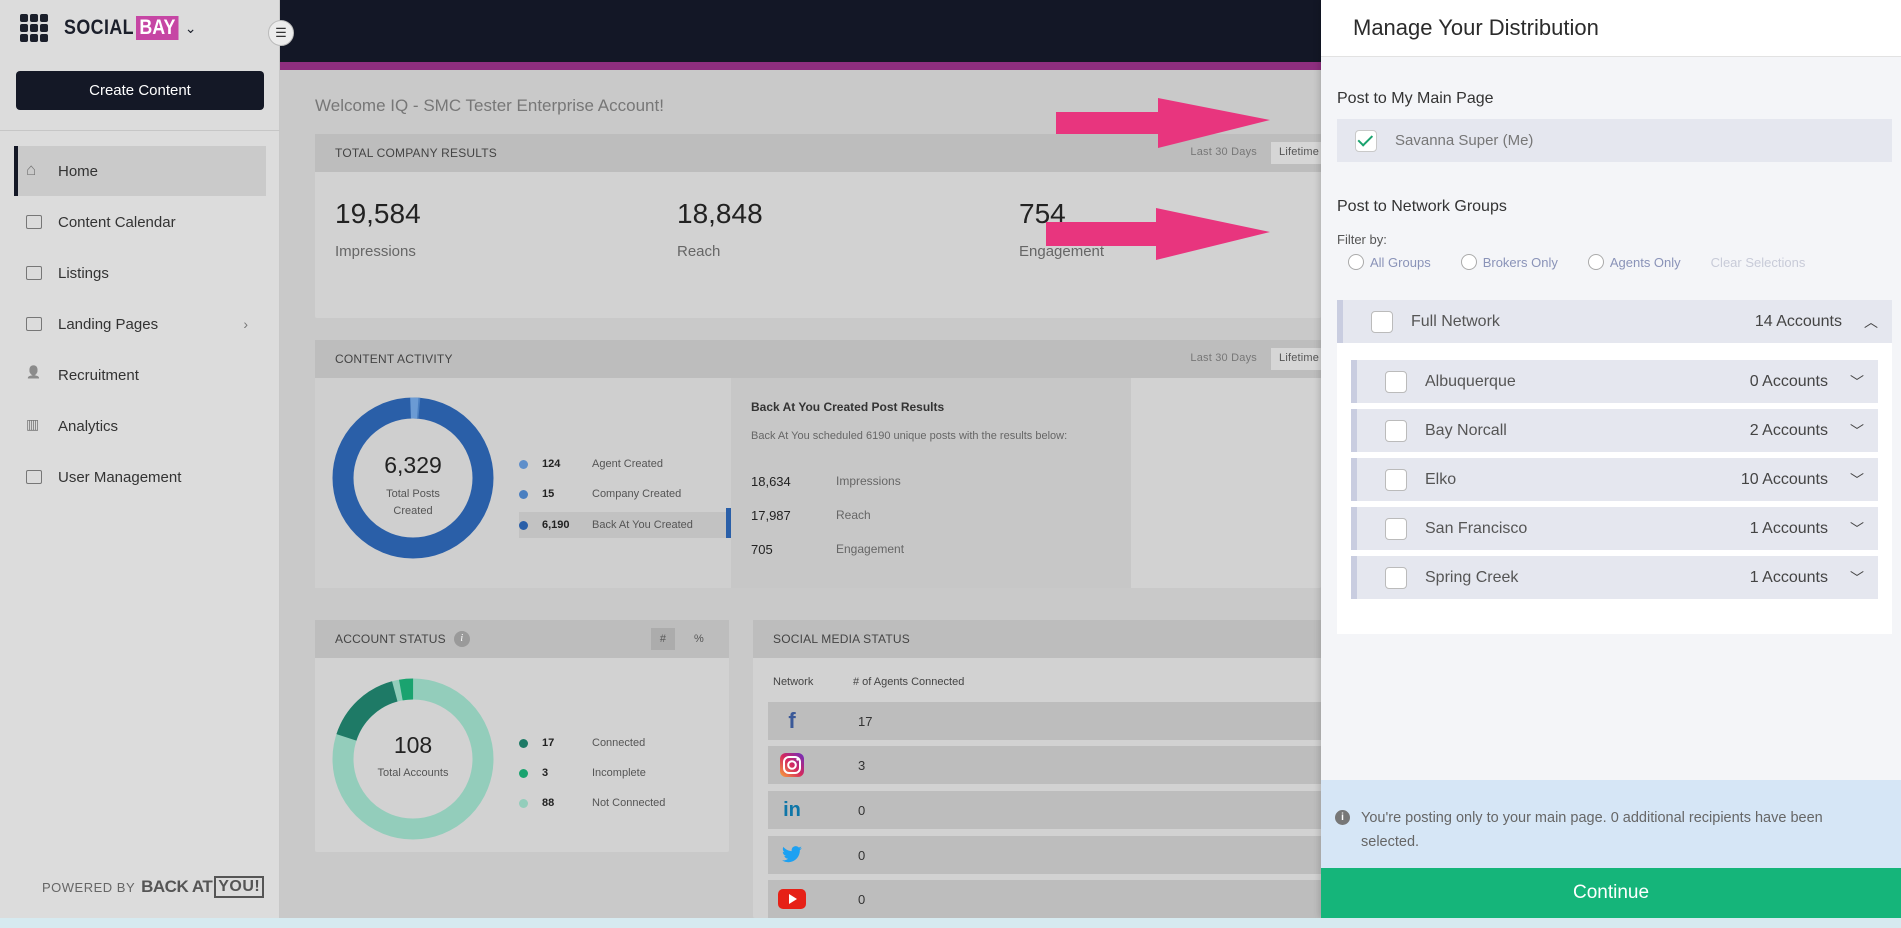  Describe the element at coordinates (34, 375) in the screenshot. I see `add-person-icon` at that location.